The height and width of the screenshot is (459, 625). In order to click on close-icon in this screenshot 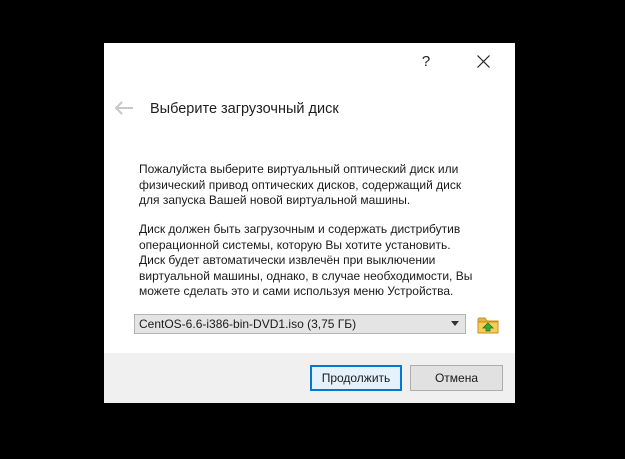, I will do `click(483, 61)`.